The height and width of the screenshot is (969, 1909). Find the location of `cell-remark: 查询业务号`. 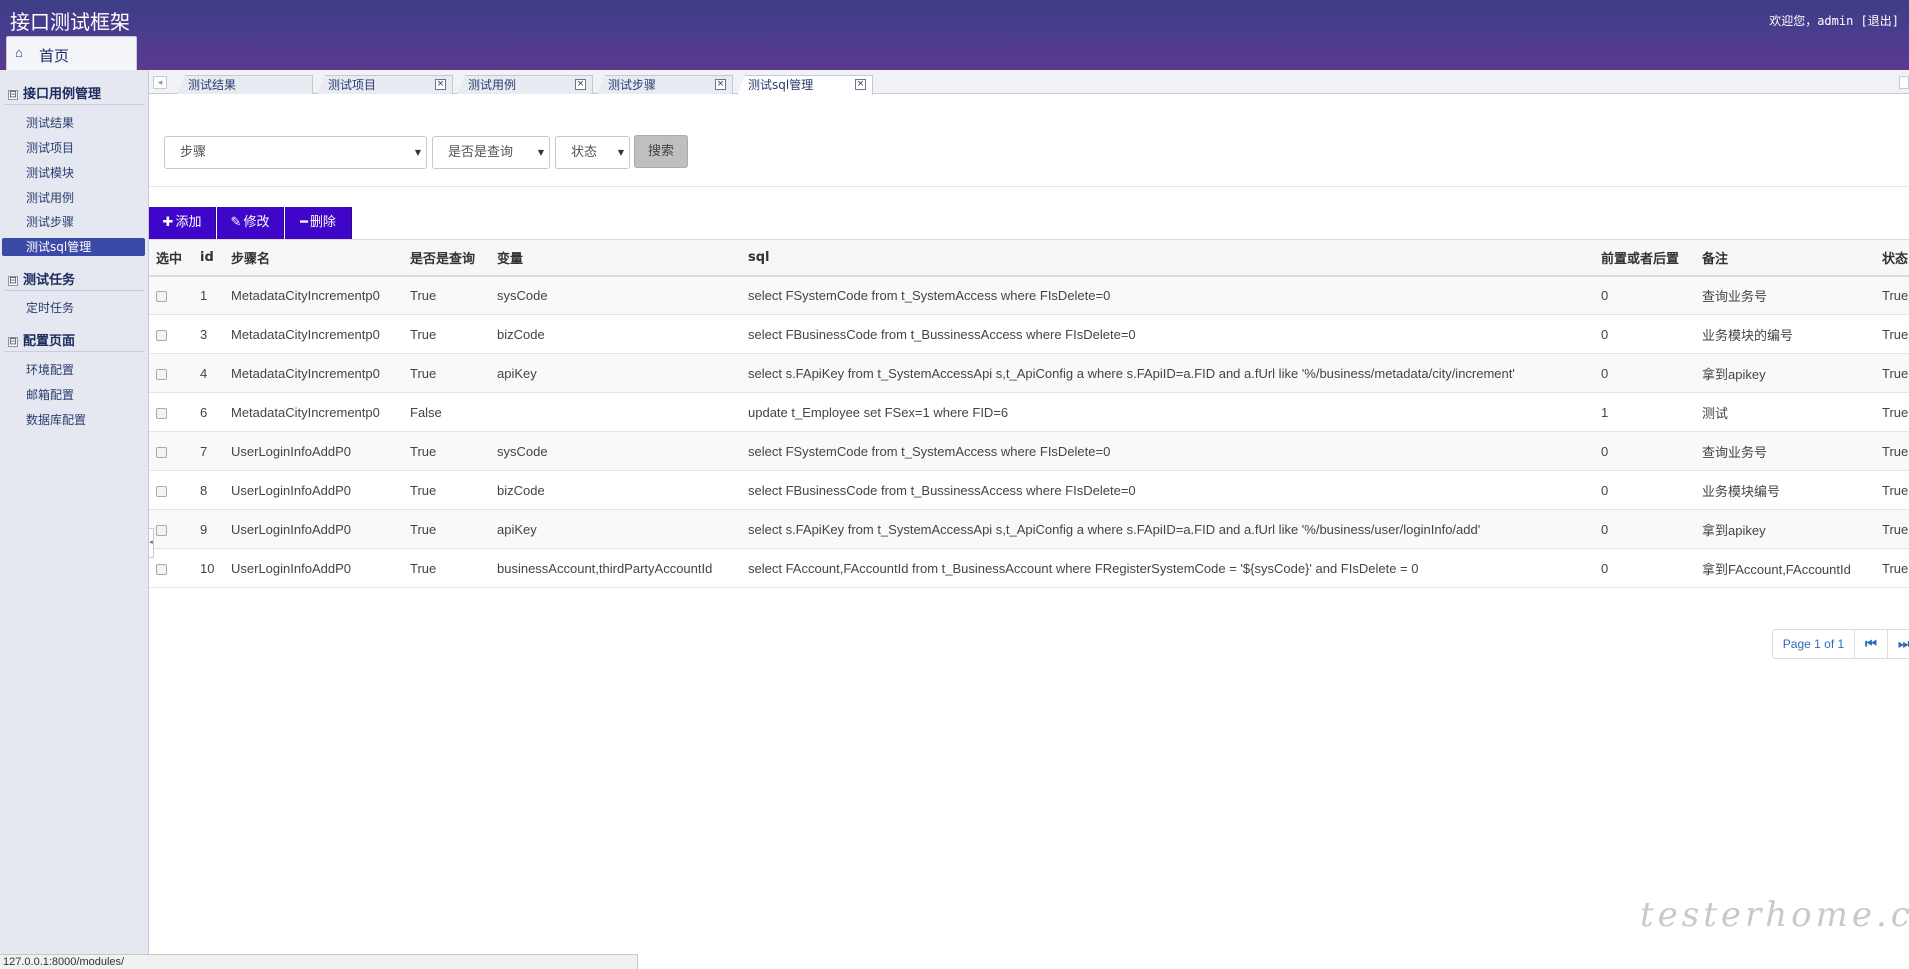

cell-remark: 查询业务号 is located at coordinates (1785, 451).